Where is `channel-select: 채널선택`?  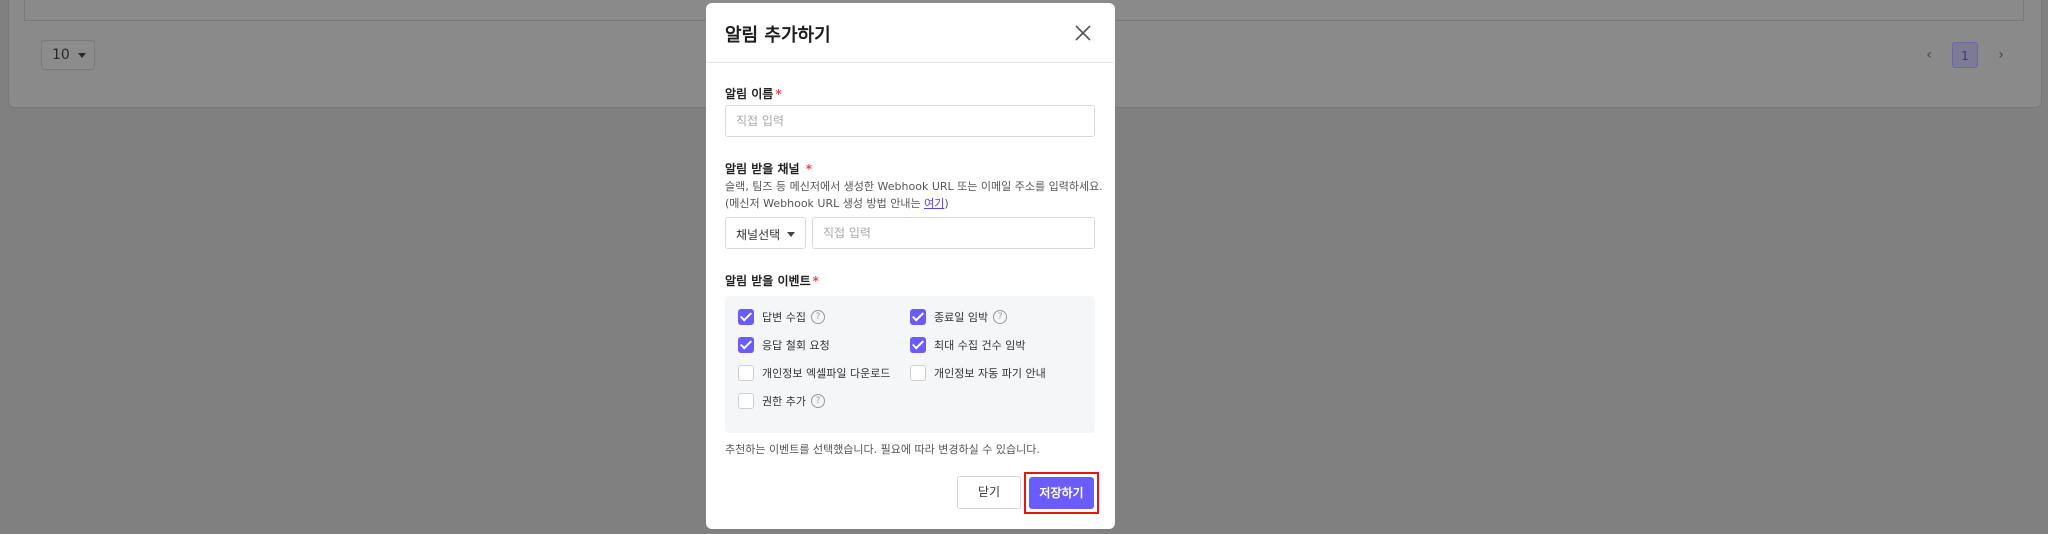
channel-select: 채널선택 is located at coordinates (765, 233).